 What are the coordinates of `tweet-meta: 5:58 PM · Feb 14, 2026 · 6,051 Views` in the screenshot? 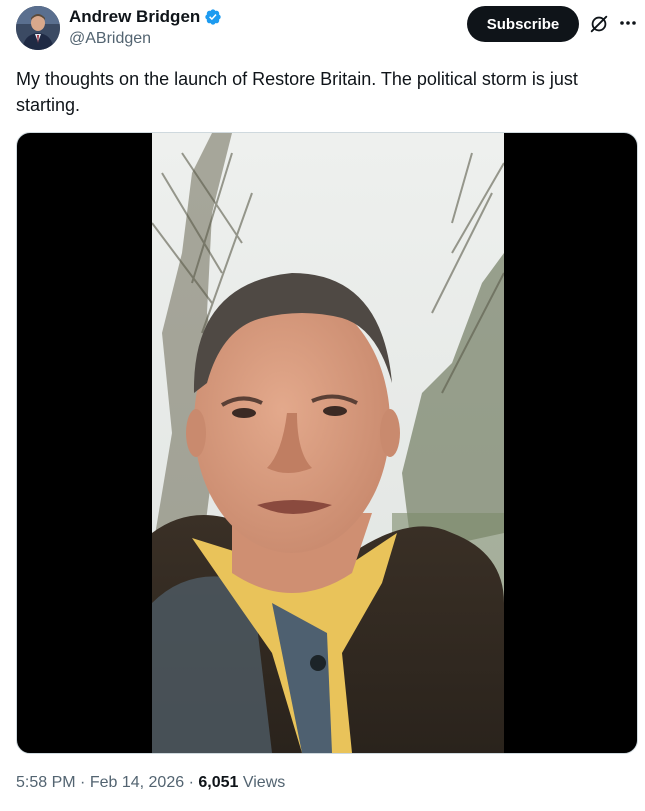 It's located at (150, 783).